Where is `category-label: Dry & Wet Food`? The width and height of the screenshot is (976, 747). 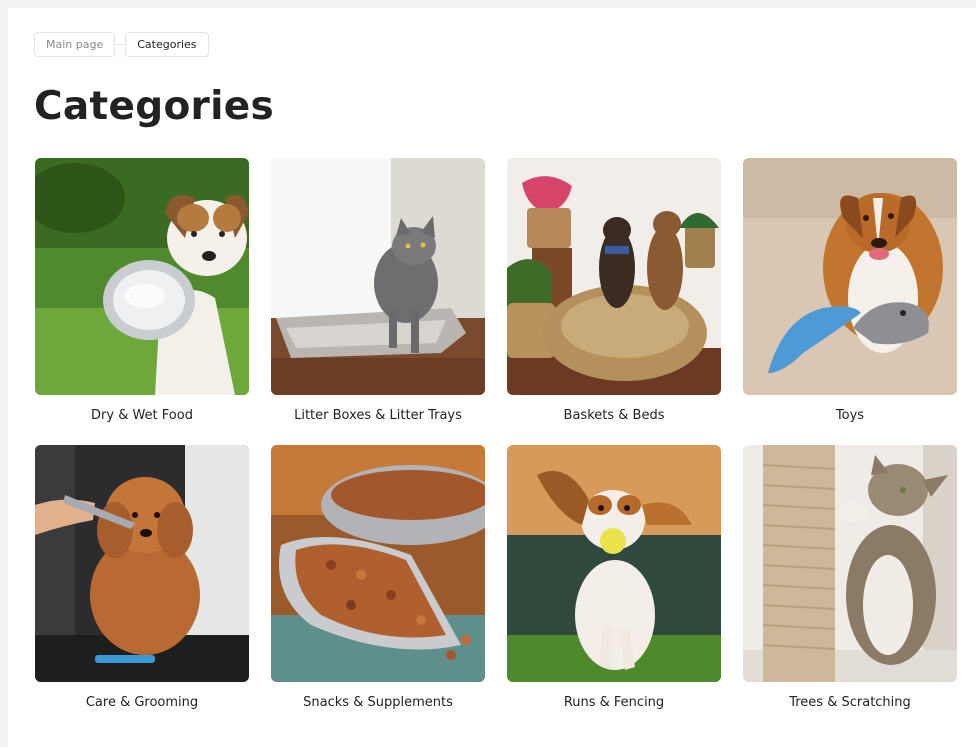
category-label: Dry & Wet Food is located at coordinates (142, 416).